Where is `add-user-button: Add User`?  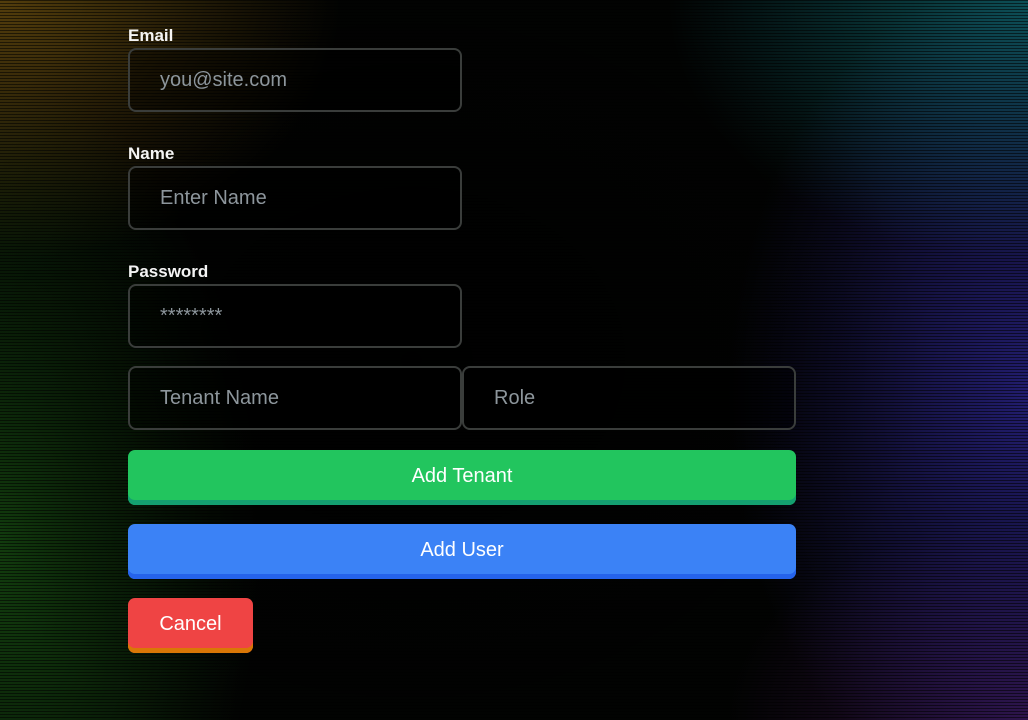
add-user-button: Add User is located at coordinates (462, 551).